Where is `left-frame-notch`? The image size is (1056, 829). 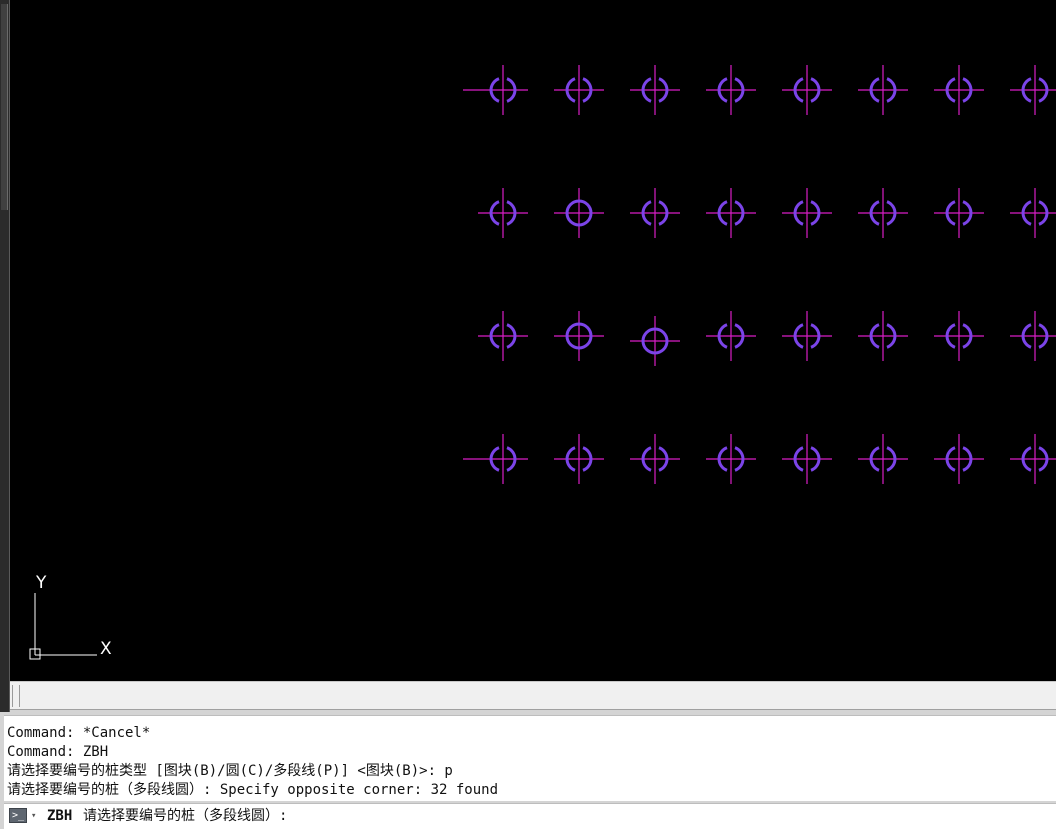
left-frame-notch is located at coordinates (4, 107).